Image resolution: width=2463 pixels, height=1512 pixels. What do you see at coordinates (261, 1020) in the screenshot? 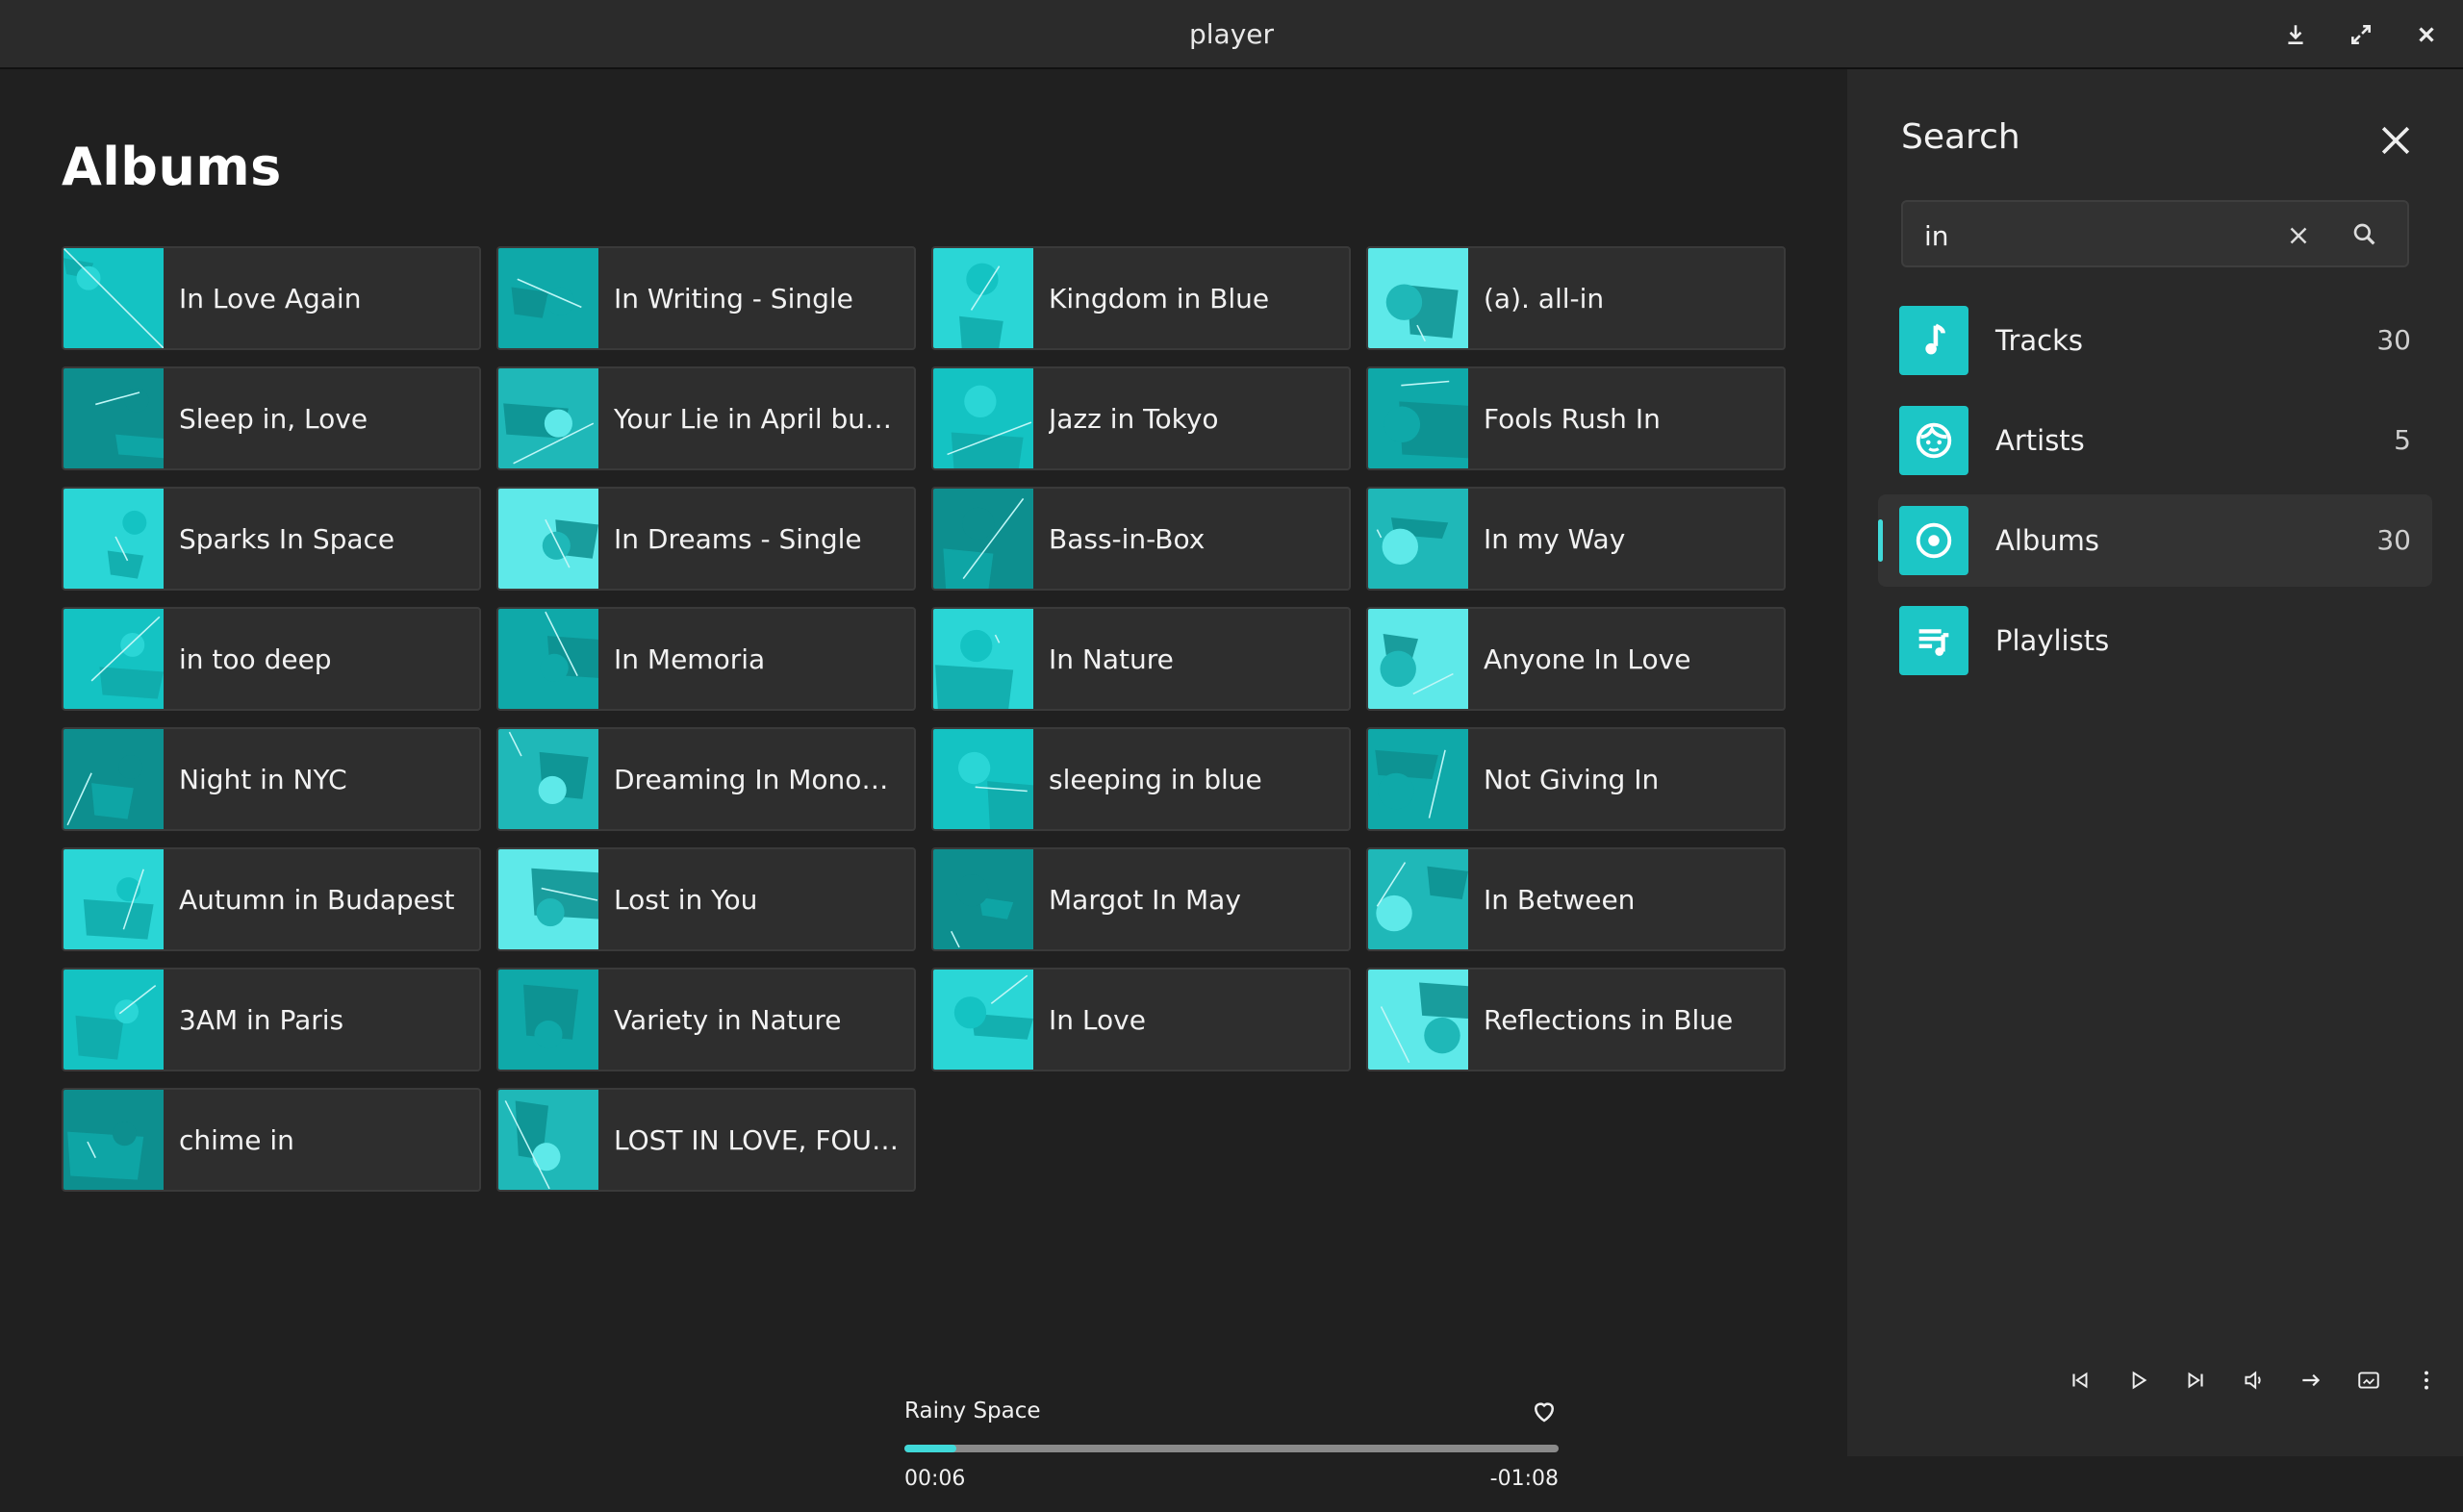
I see `album-title: 3AM in Paris` at bounding box center [261, 1020].